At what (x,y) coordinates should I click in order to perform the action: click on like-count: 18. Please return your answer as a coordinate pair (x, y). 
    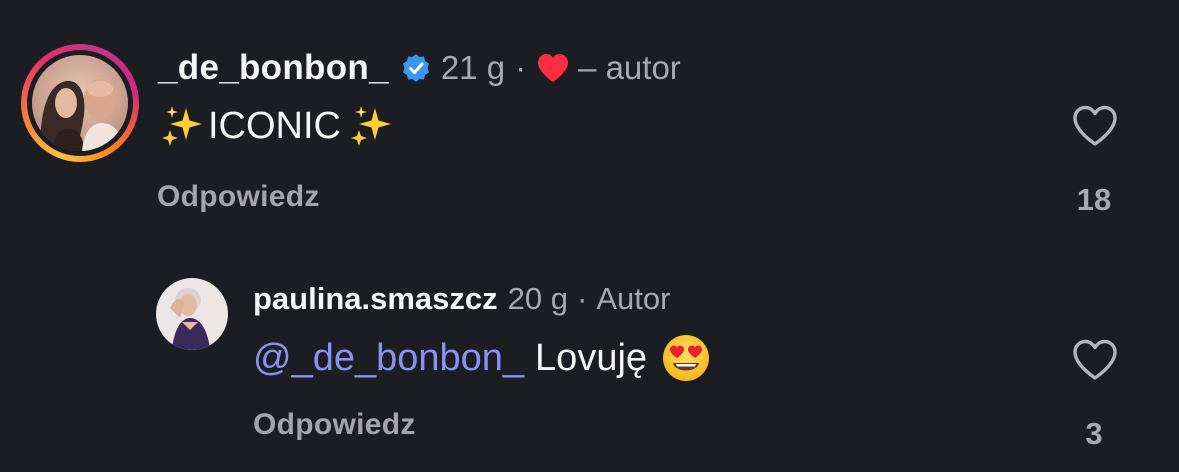
    Looking at the image, I should click on (1094, 199).